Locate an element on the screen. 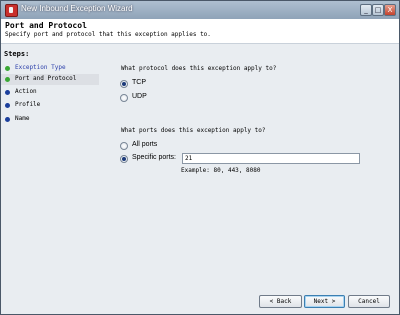 Image resolution: width=400 pixels, height=315 pixels. minimize-button: _ is located at coordinates (366, 10).